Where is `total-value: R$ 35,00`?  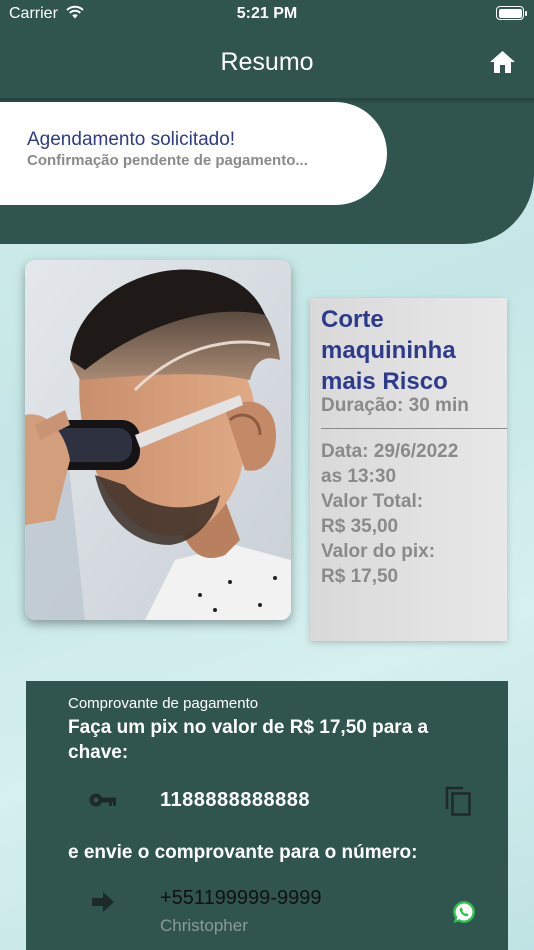
total-value: R$ 35,00 is located at coordinates (360, 526).